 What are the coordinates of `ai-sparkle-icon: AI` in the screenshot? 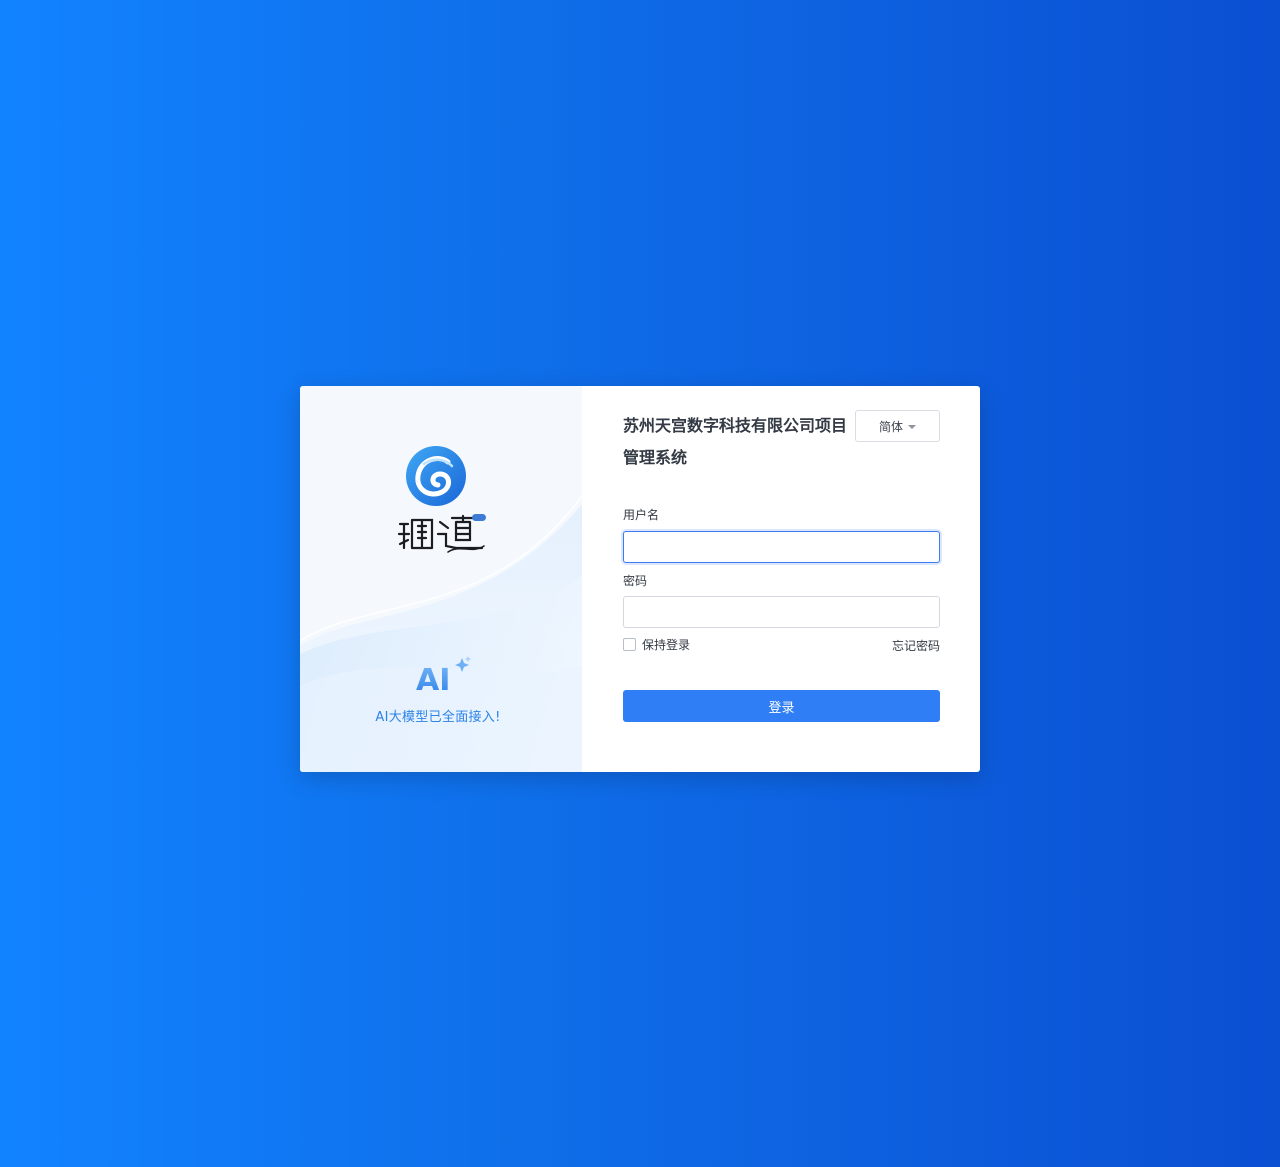 It's located at (443, 677).